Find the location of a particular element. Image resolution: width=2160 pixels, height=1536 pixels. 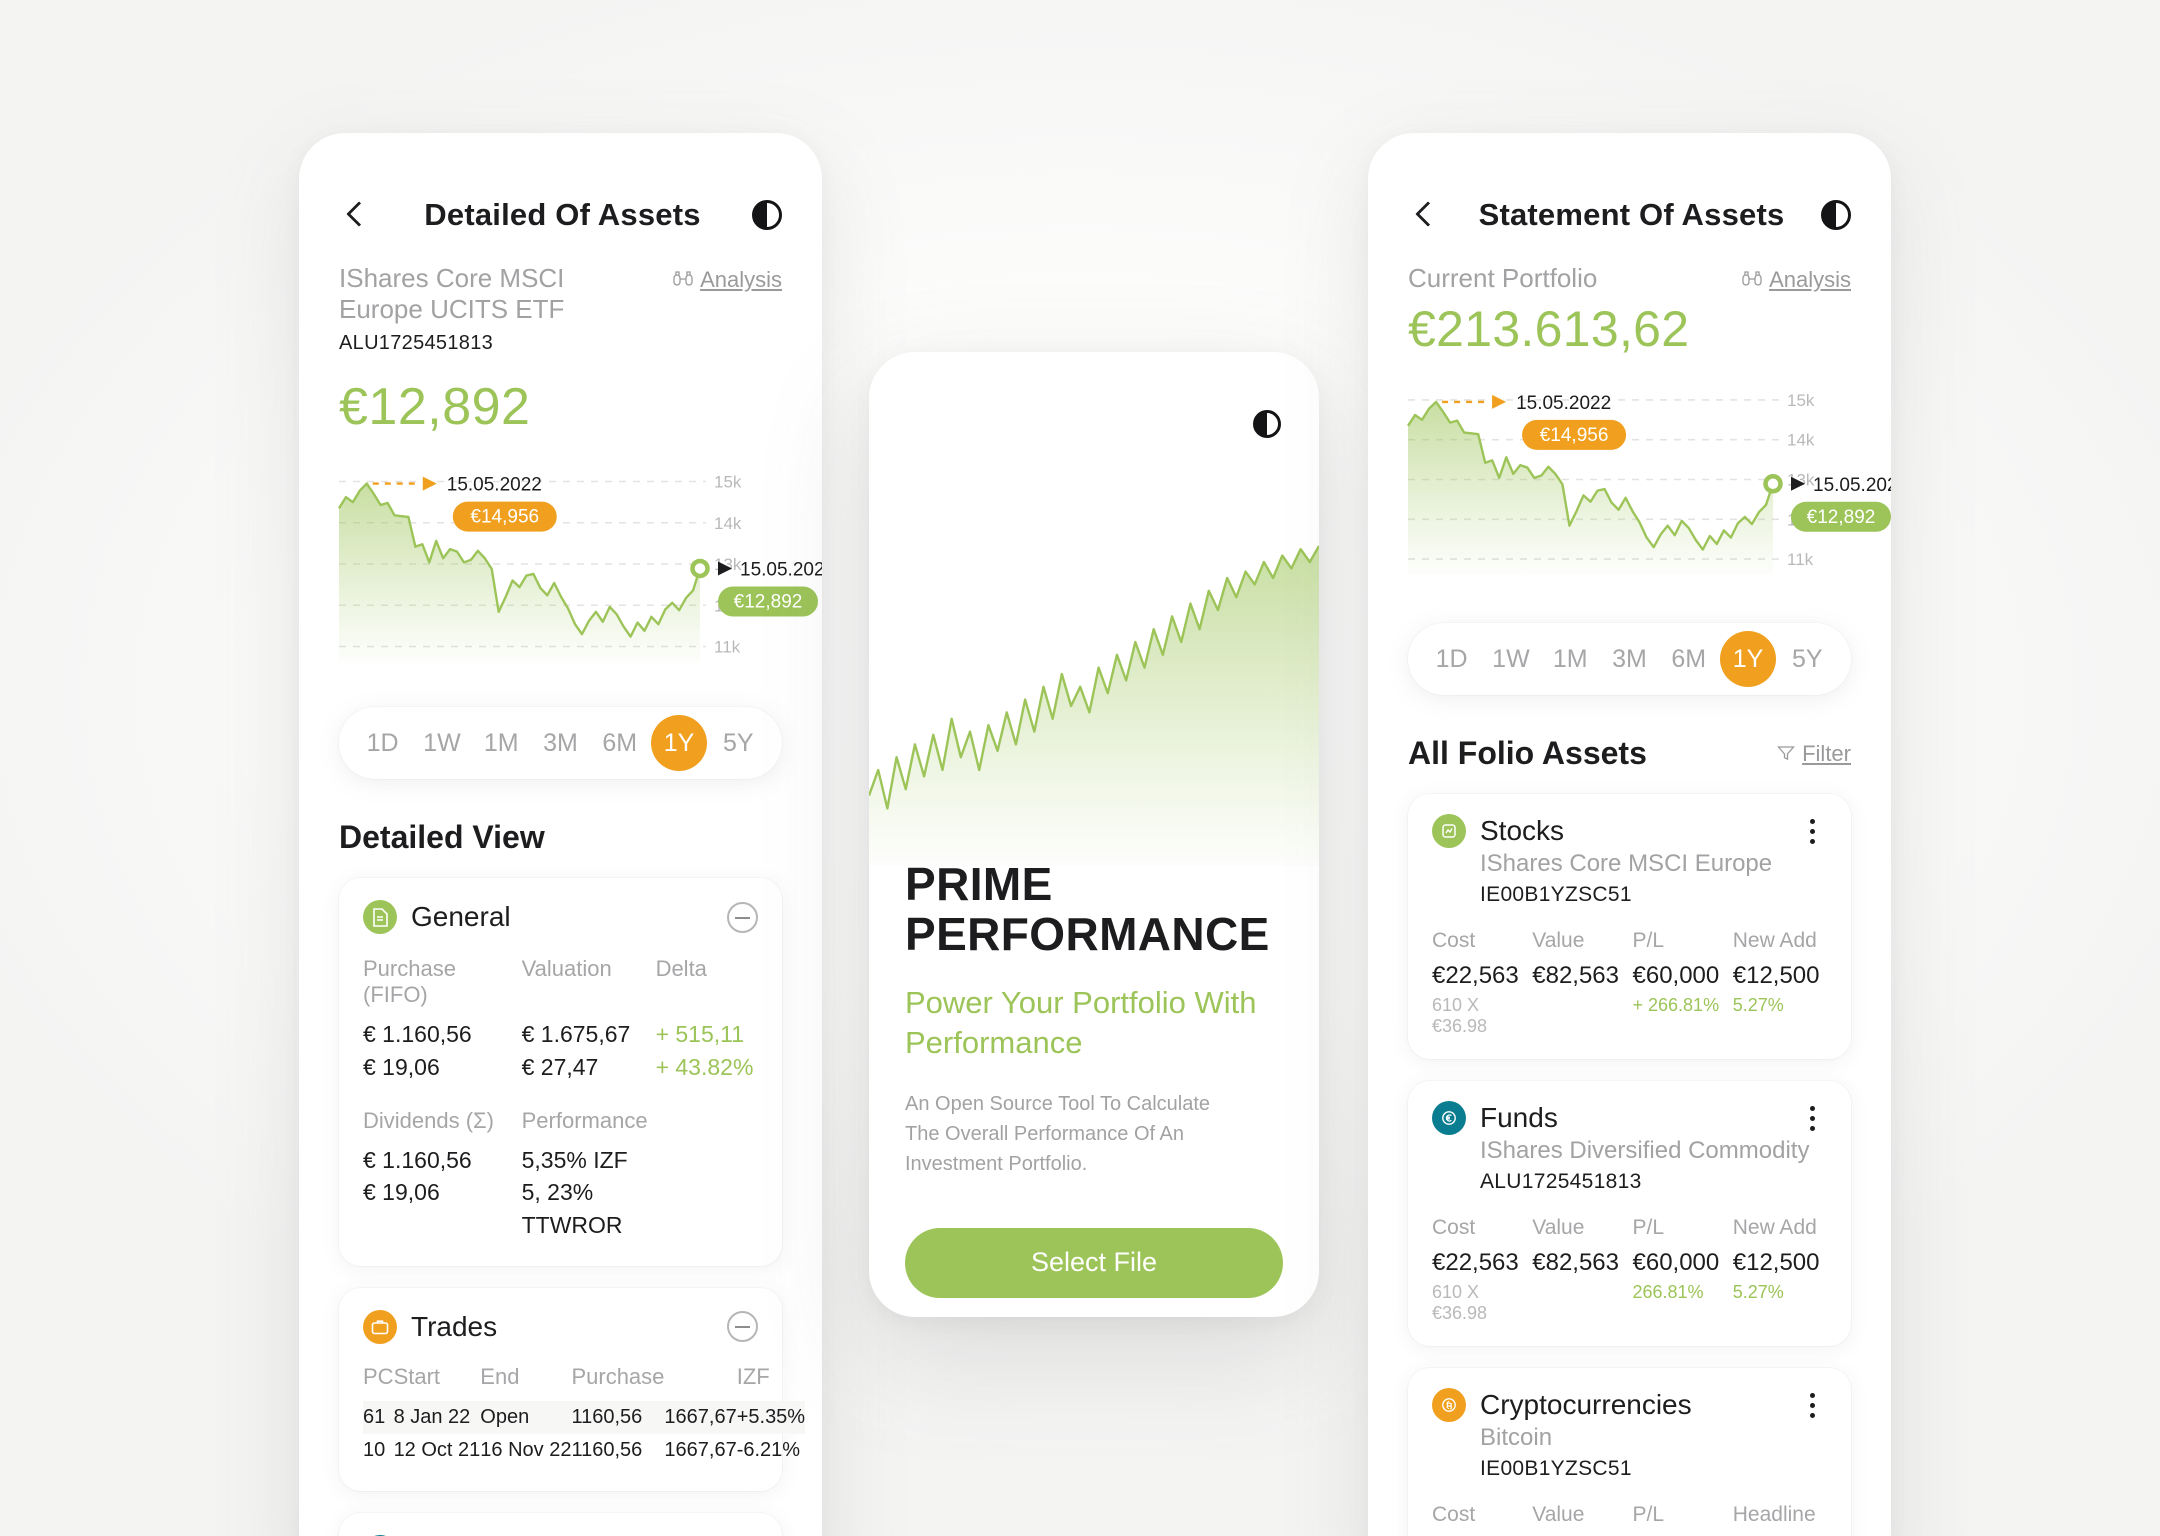

asset-isin: ALU1725451813 is located at coordinates (1561, 1181).